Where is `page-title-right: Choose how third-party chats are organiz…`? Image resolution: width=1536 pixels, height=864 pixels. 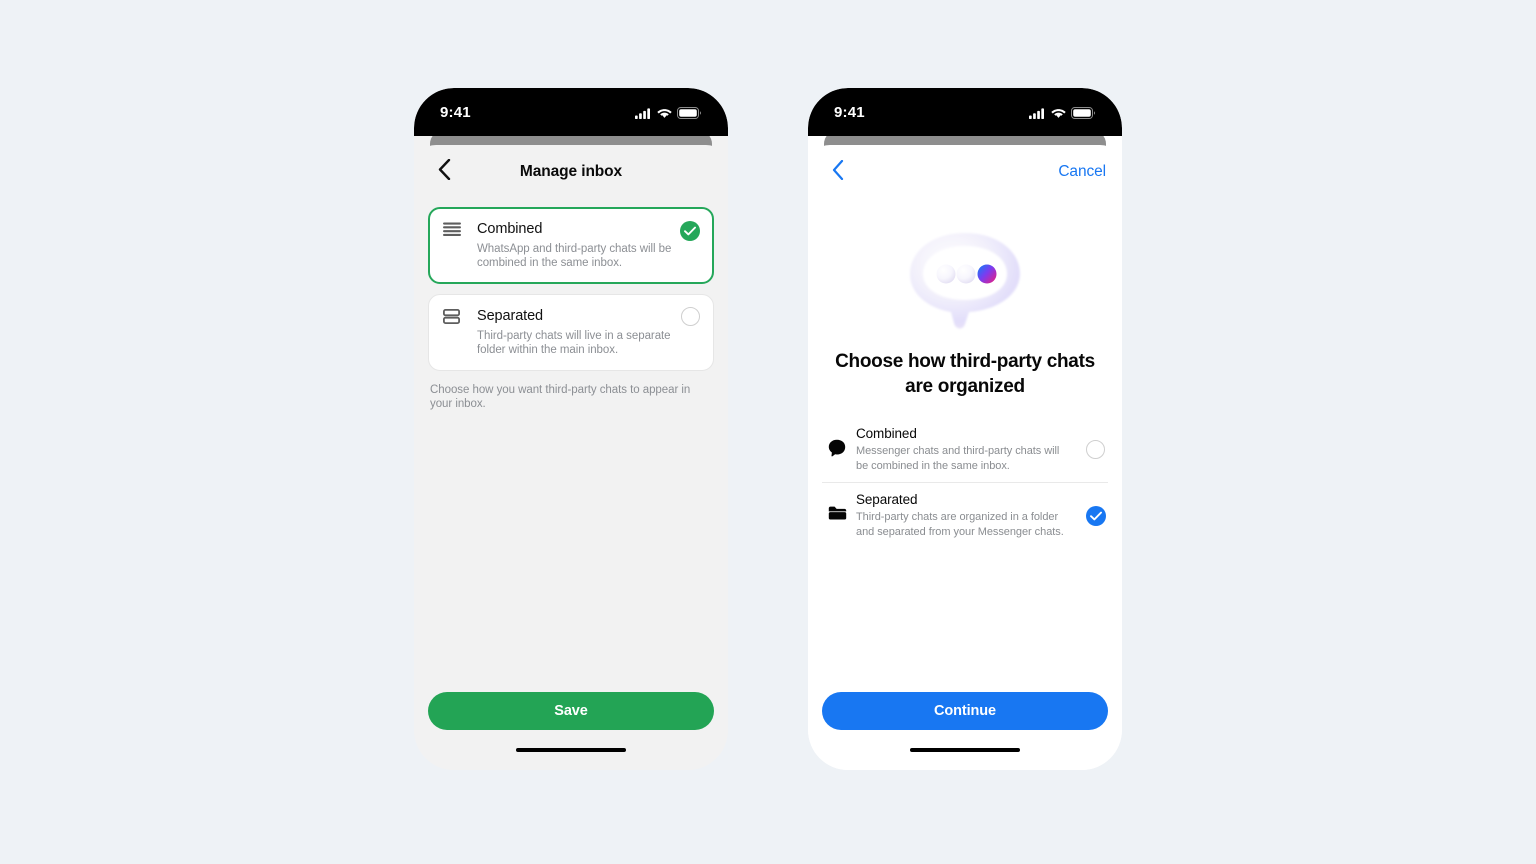
page-title-right: Choose how third-party chats are organiz… is located at coordinates (965, 374).